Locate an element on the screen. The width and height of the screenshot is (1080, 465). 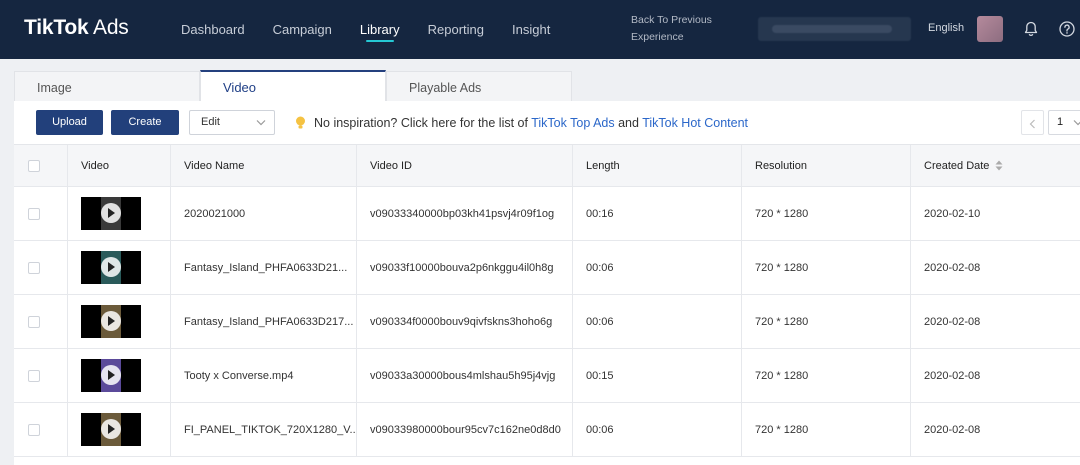
created-date-label: Created Date is located at coordinates (957, 165).